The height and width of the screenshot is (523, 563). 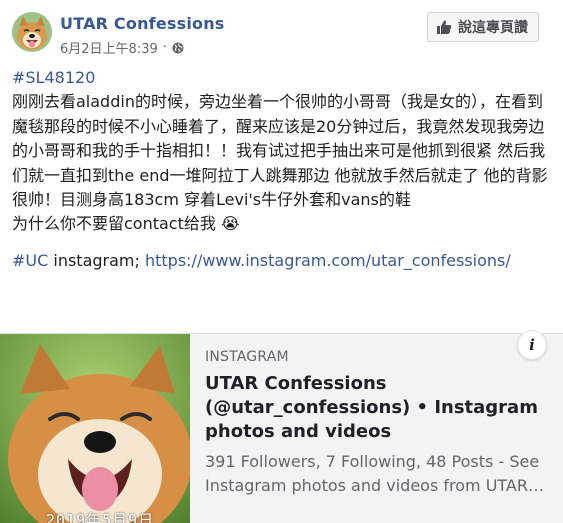 I want to click on uc-hashtag-link: #UC, so click(x=30, y=260).